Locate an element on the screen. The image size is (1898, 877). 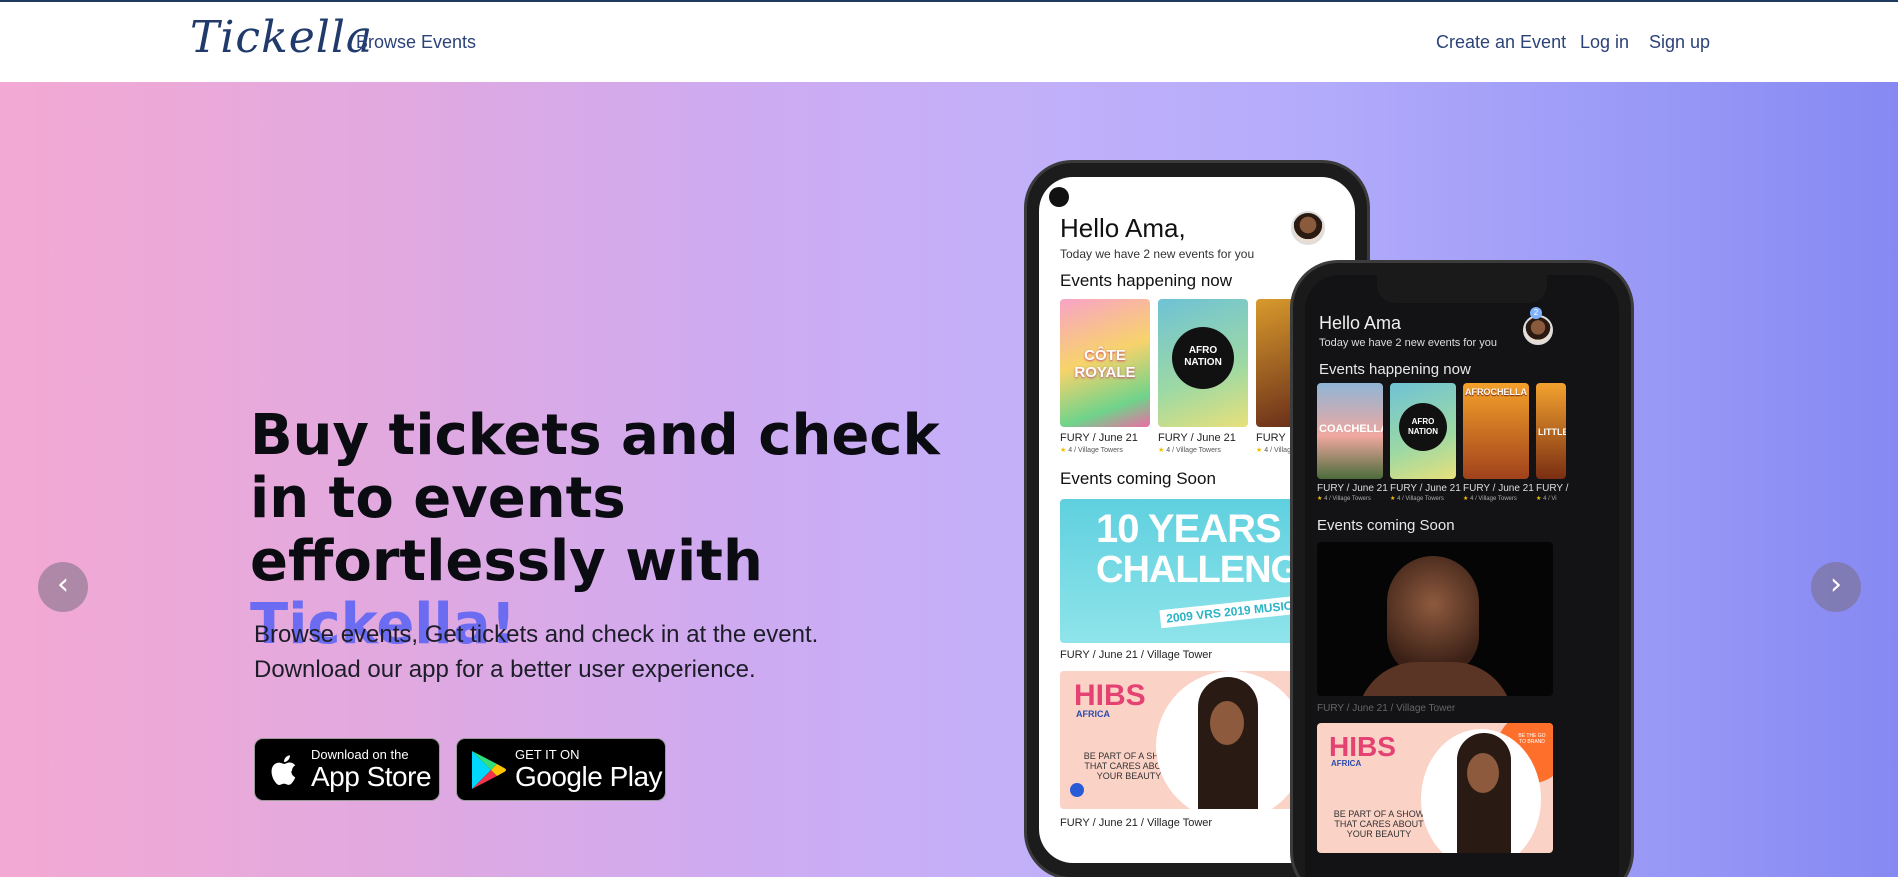
poster-title: COACHELLA is located at coordinates (1351, 429).